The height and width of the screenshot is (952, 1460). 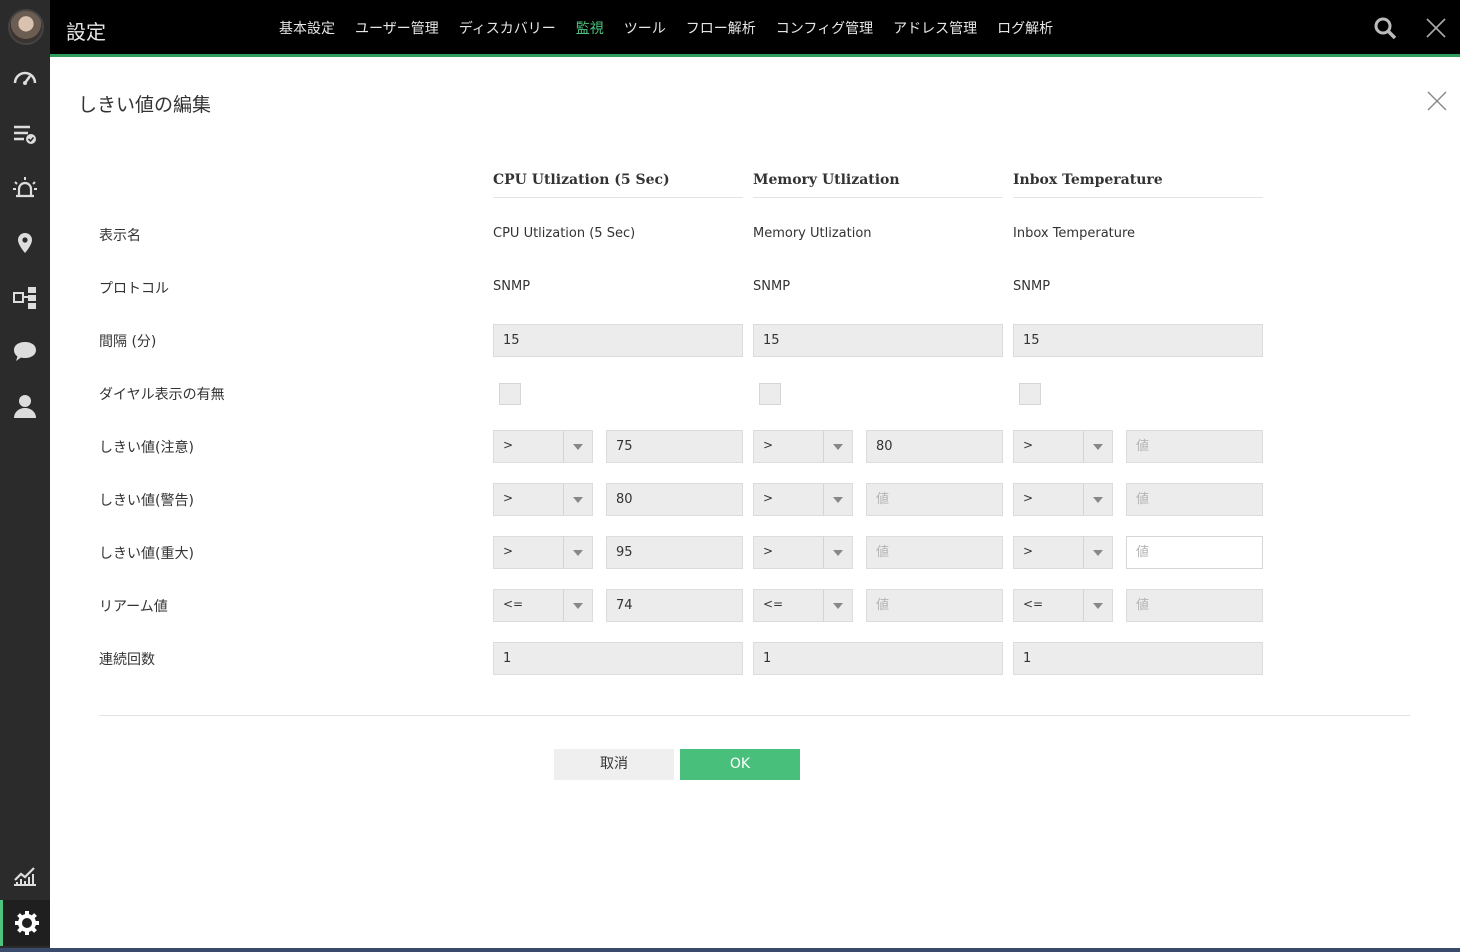 What do you see at coordinates (618, 185) in the screenshot?
I see `column-header: CPU Utlization (5 Sec)` at bounding box center [618, 185].